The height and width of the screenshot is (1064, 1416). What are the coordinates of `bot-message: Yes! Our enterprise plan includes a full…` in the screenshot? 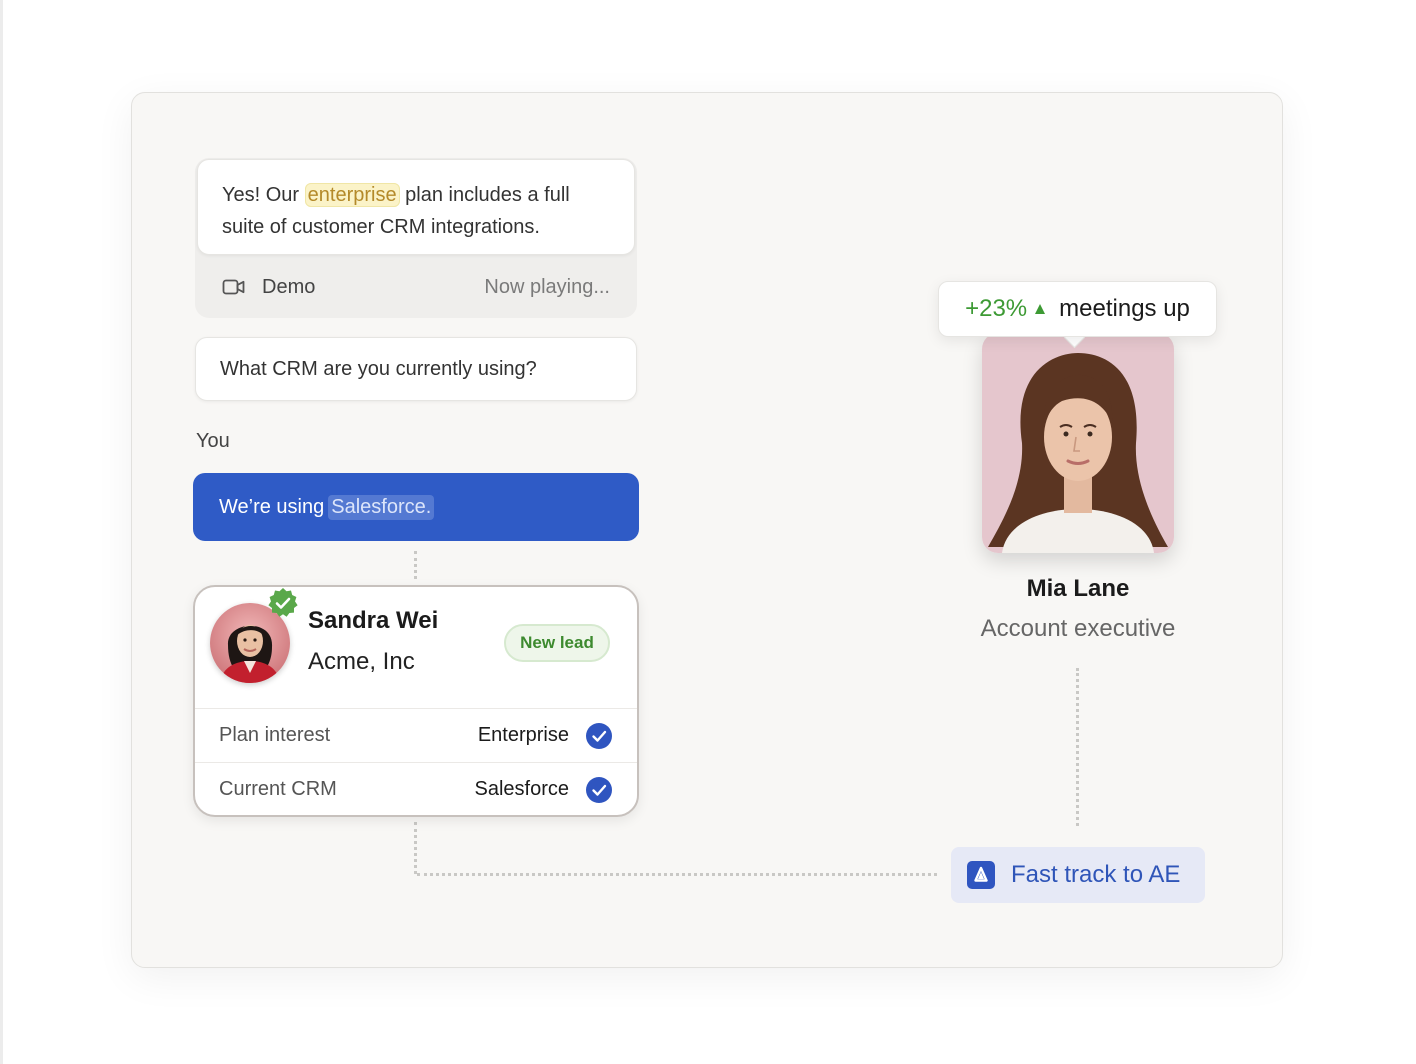 It's located at (416, 207).